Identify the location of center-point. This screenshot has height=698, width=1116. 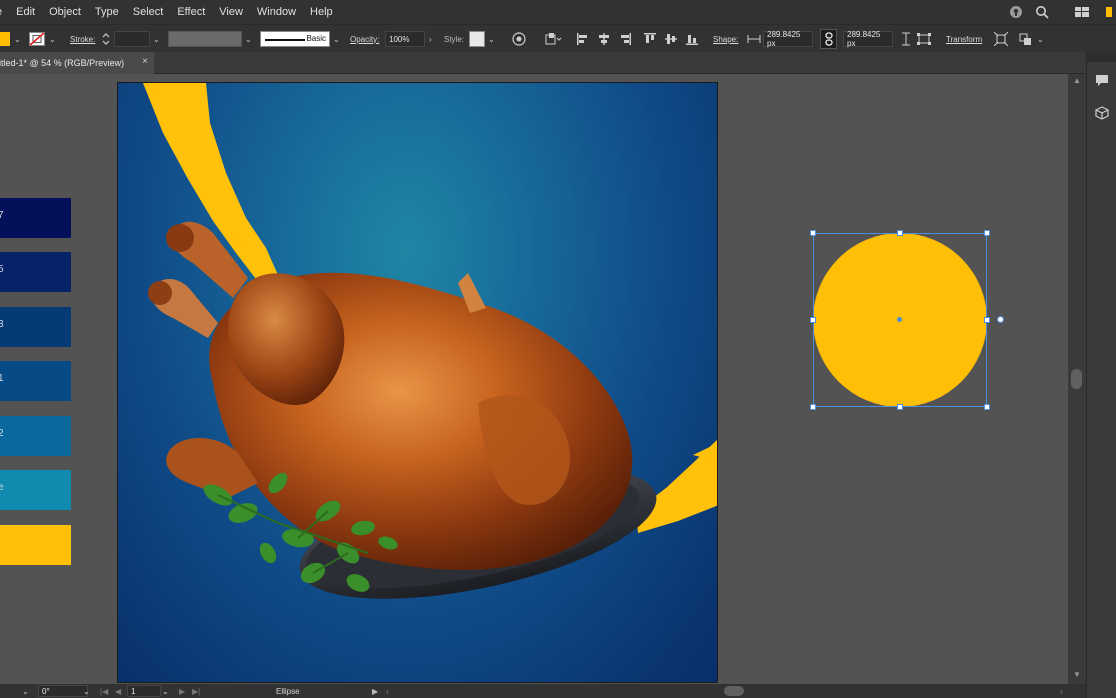
(899, 319).